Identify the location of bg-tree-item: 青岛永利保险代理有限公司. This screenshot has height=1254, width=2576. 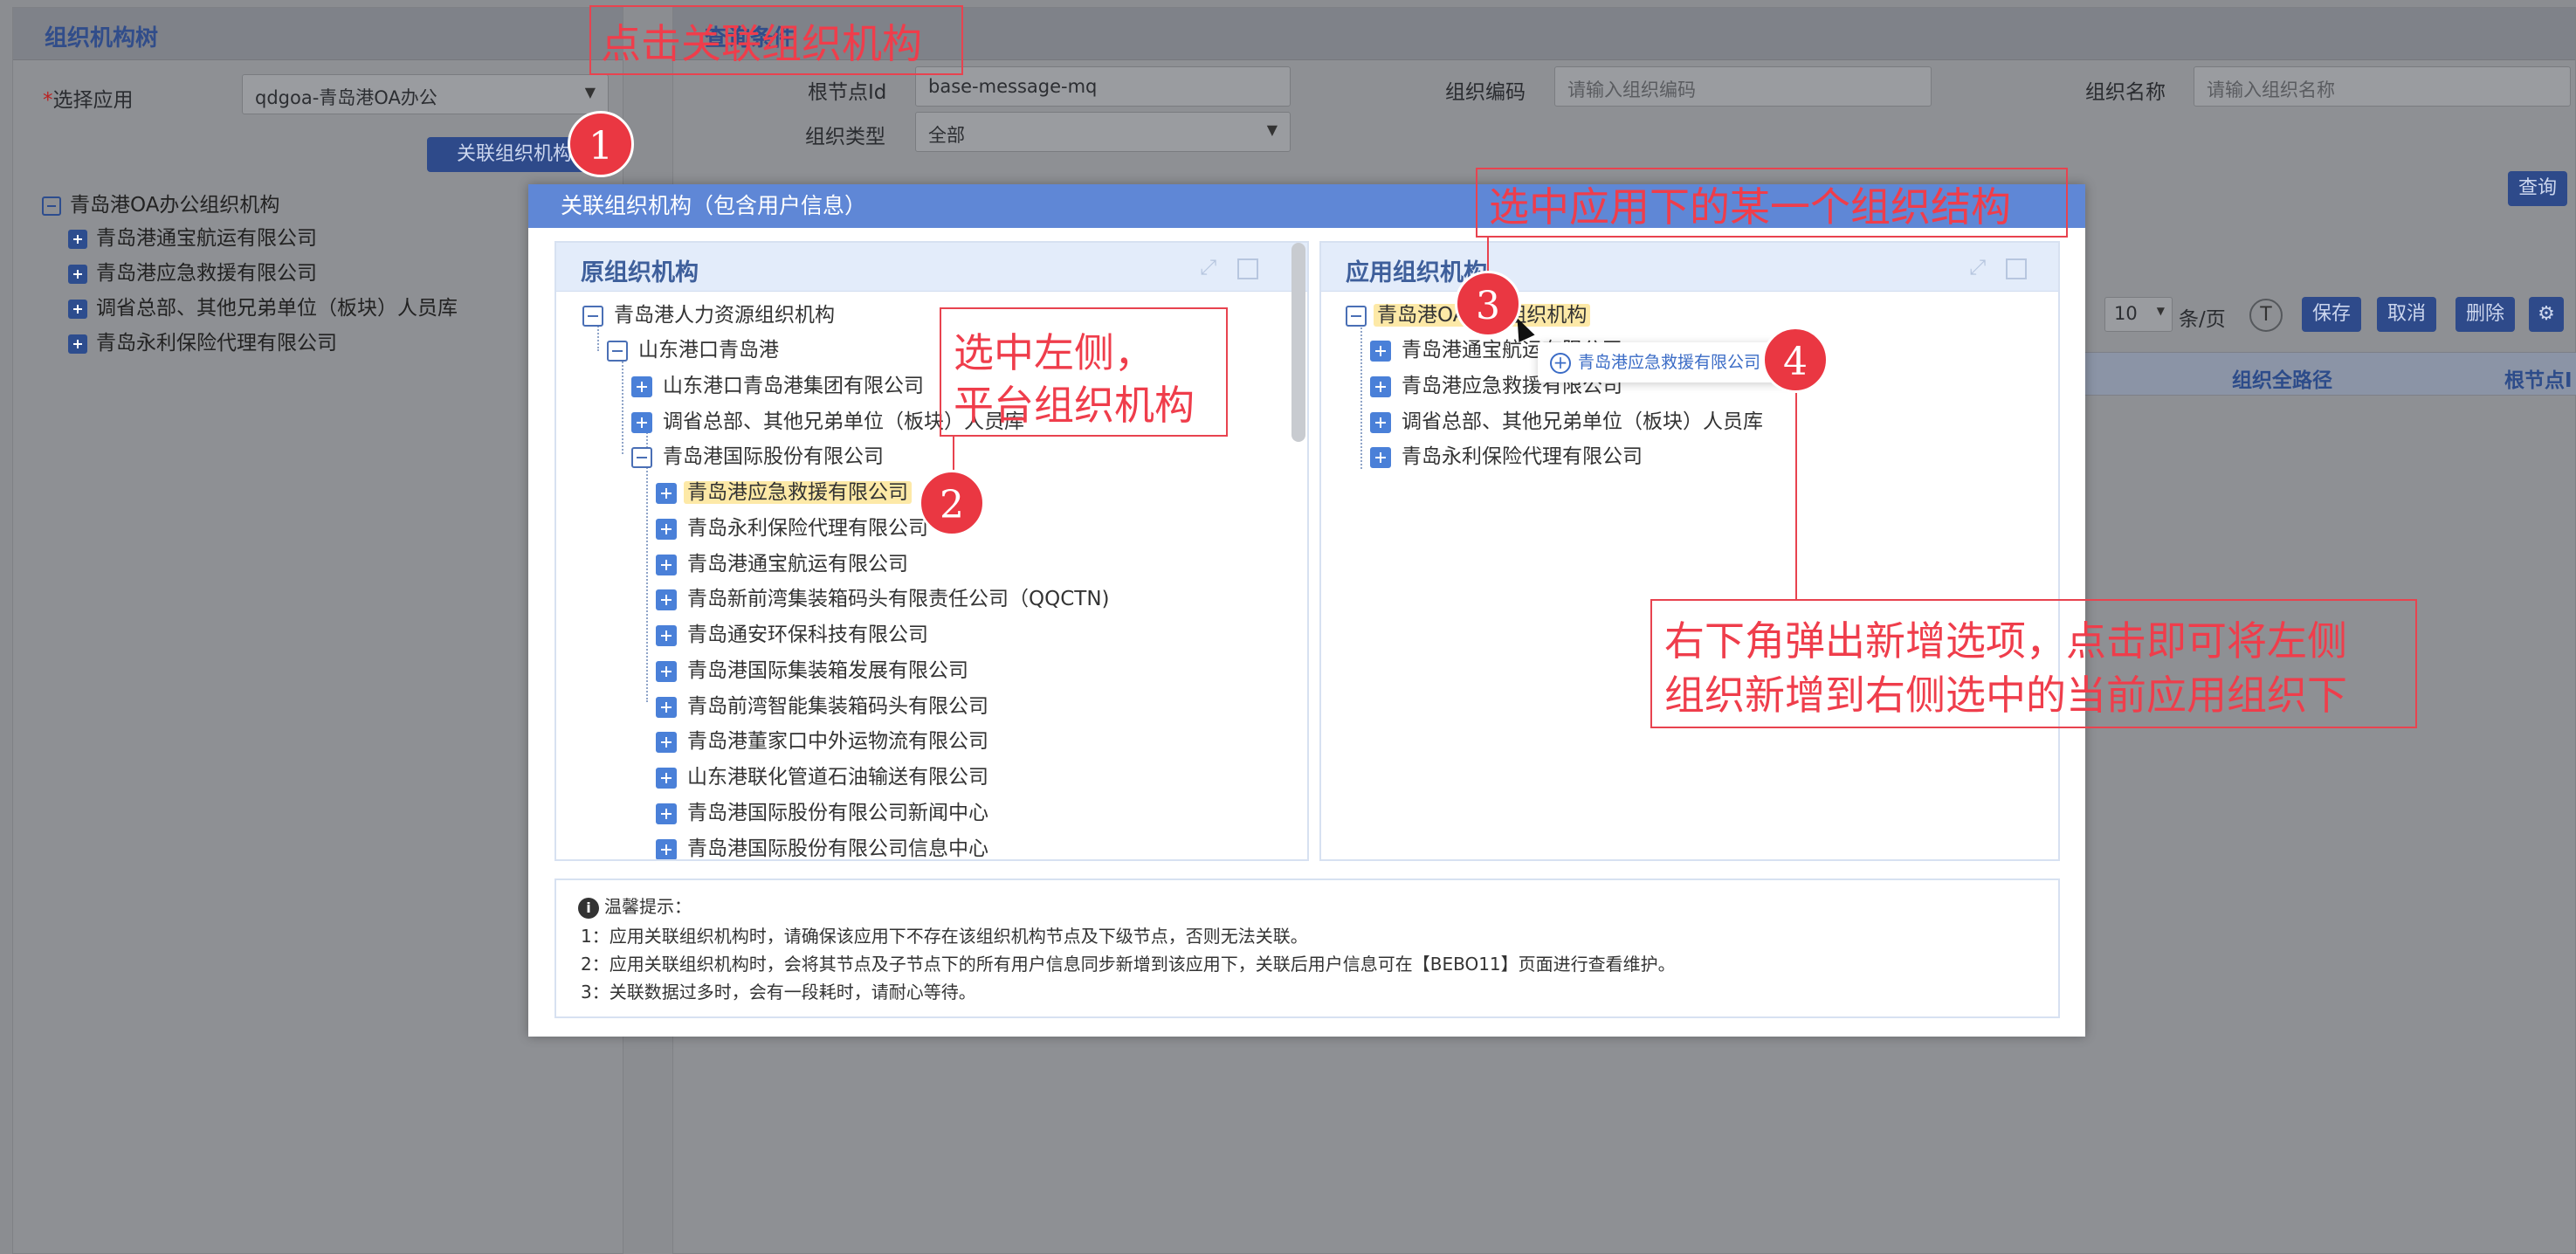
(202, 343).